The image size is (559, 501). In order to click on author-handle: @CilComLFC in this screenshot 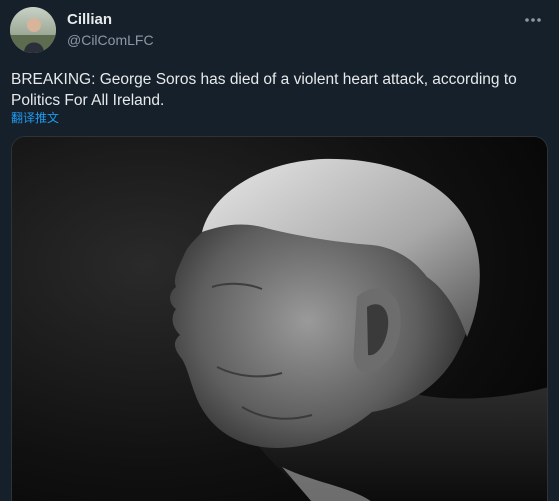, I will do `click(110, 40)`.